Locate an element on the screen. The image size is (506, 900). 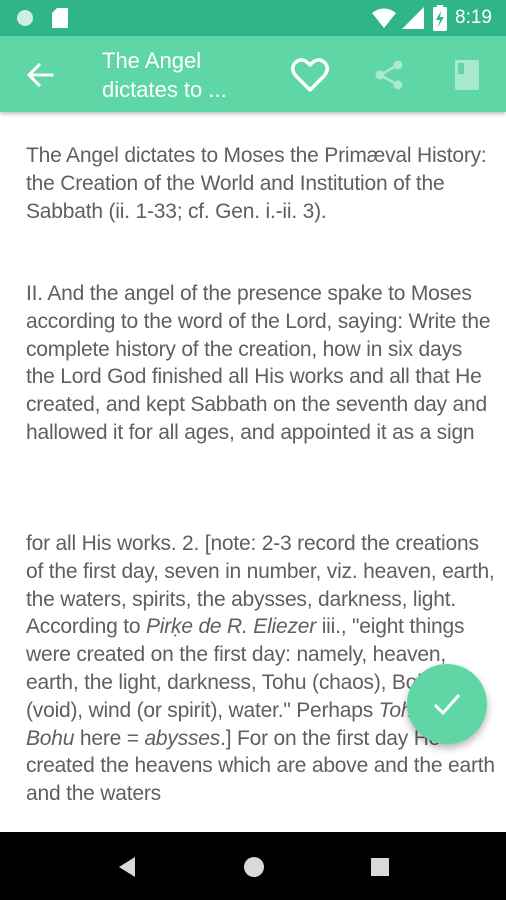
signal-icon is located at coordinates (413, 18).